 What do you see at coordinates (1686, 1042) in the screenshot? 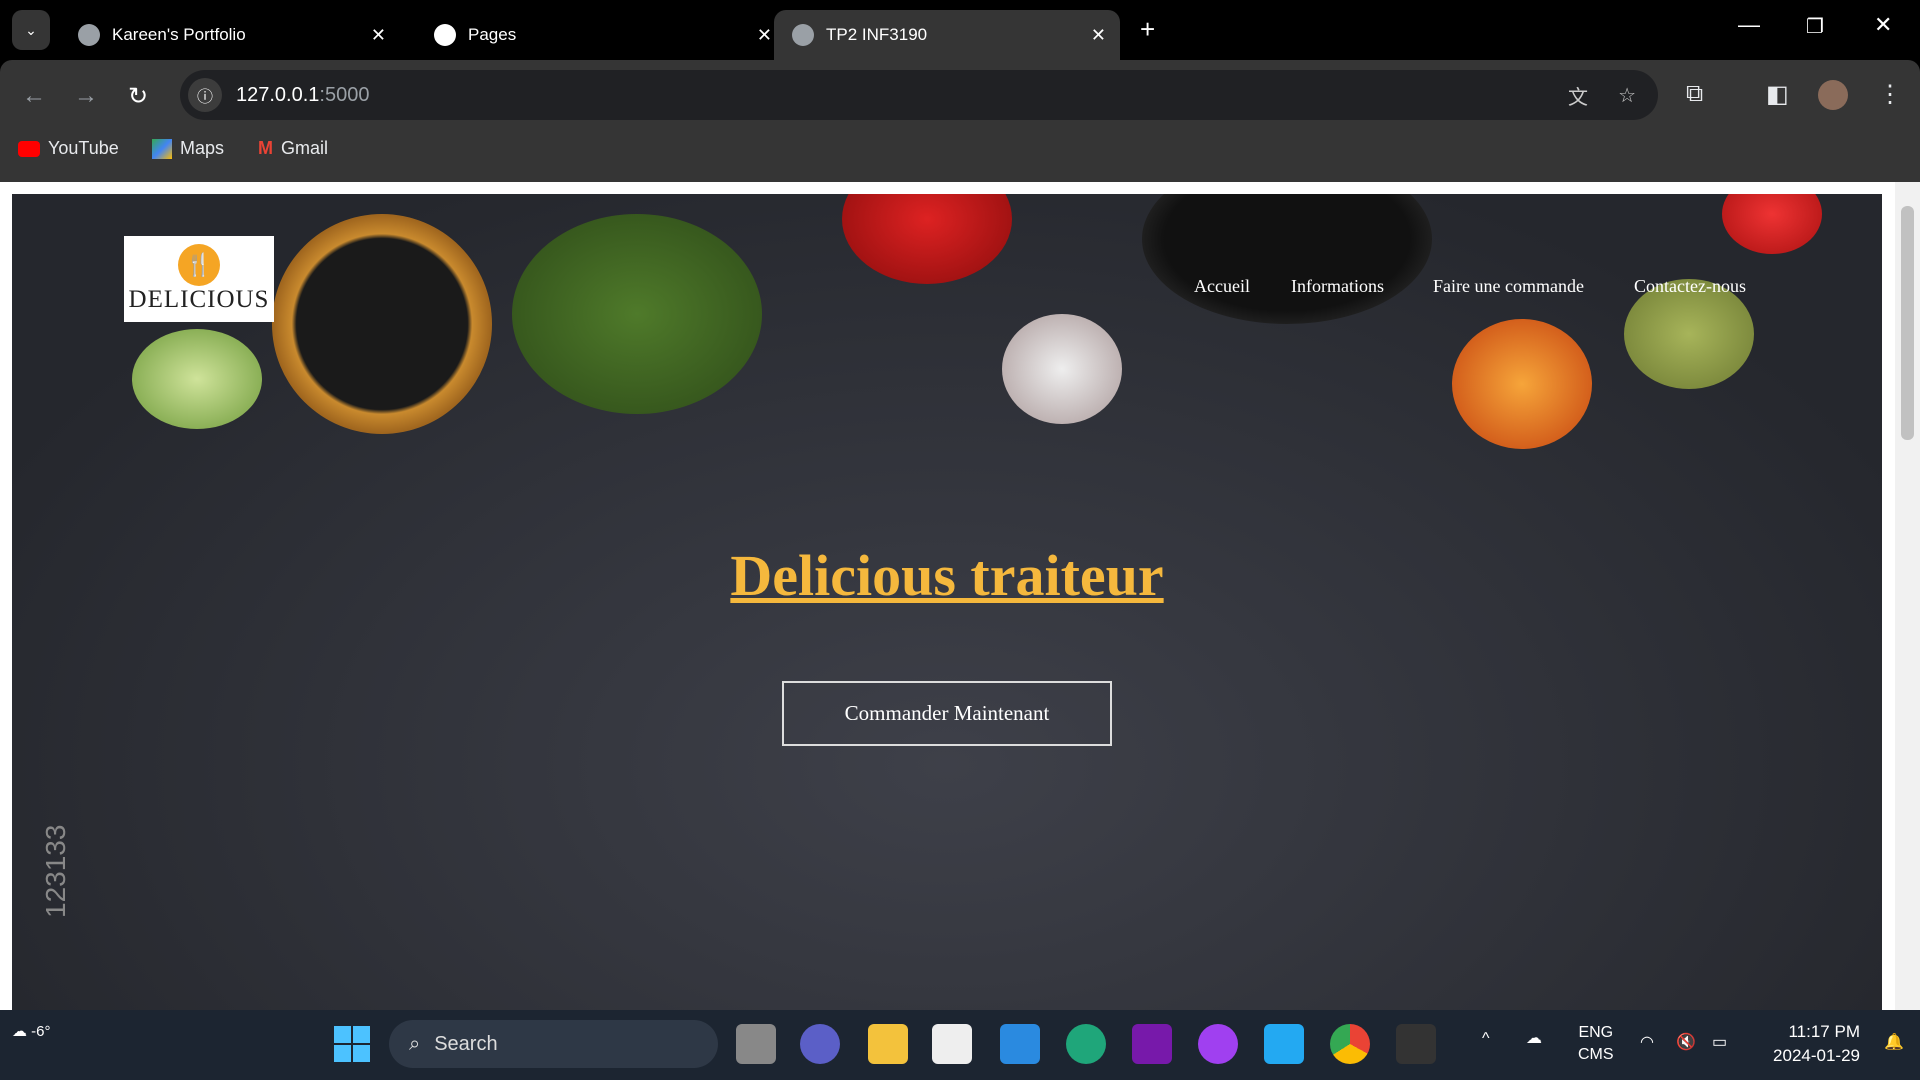
I see `mute-icon: 🔇` at bounding box center [1686, 1042].